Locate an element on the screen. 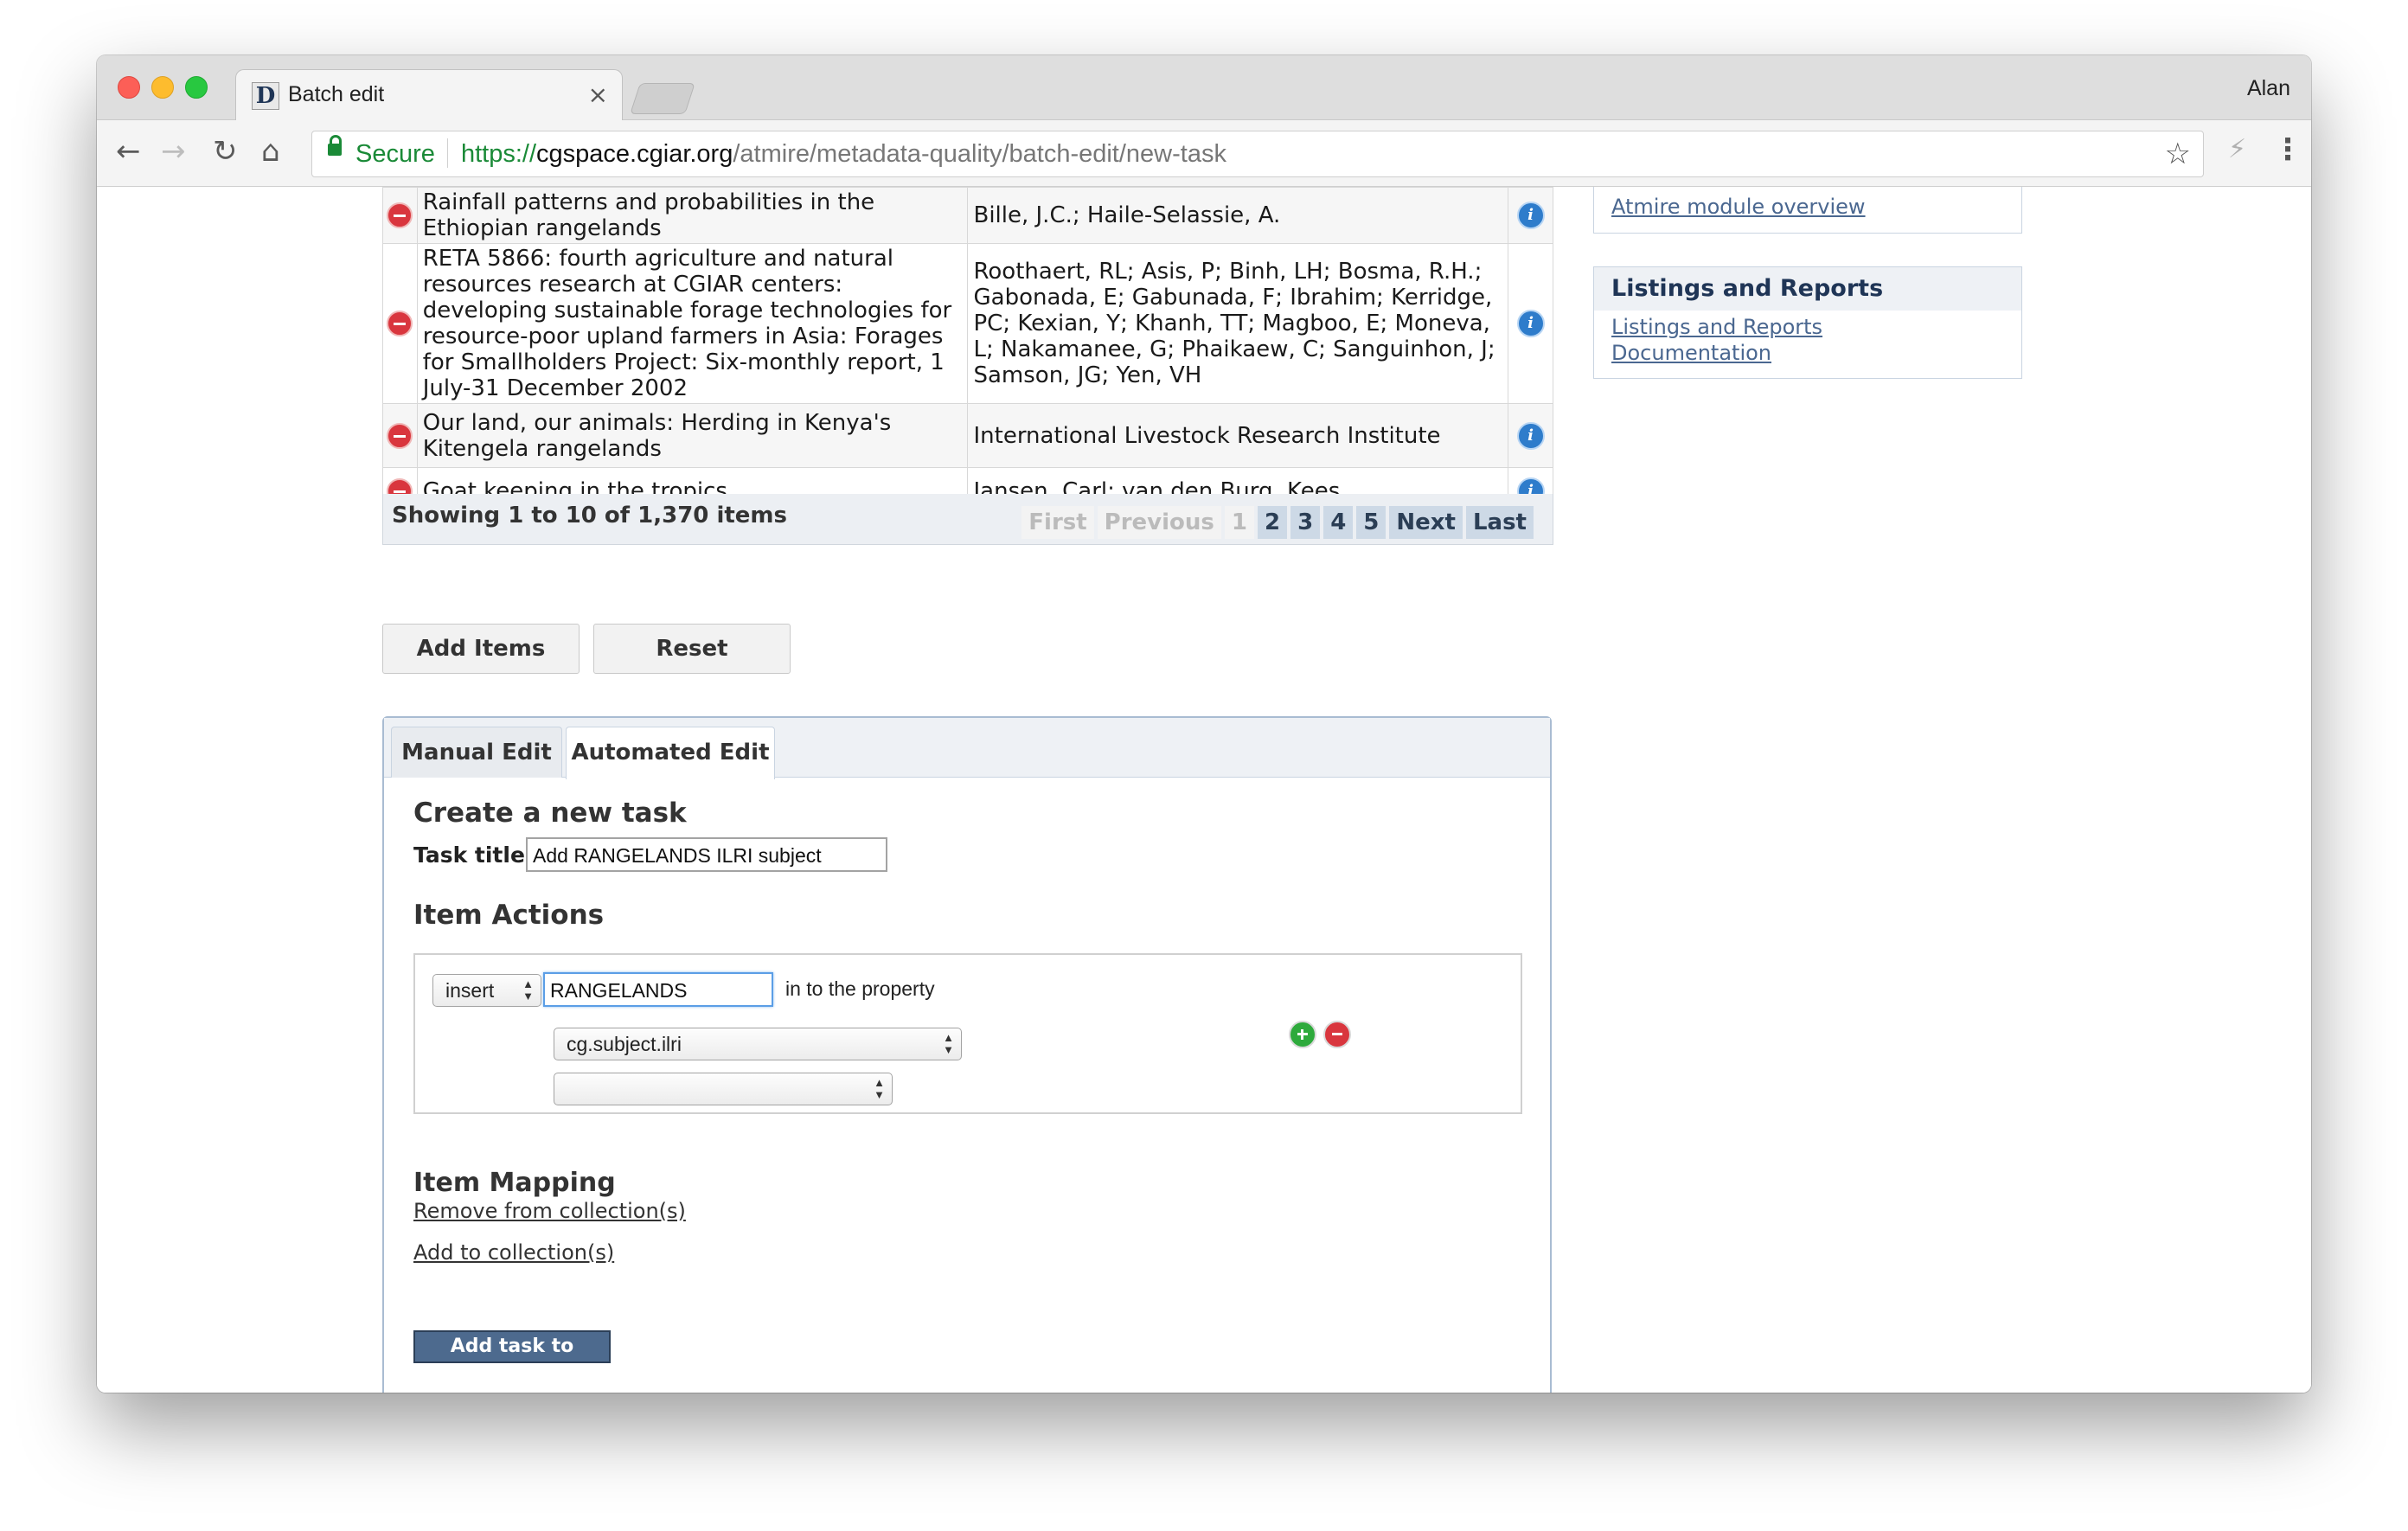 The width and height of the screenshot is (2408, 1531). new-tab-button is located at coordinates (662, 98).